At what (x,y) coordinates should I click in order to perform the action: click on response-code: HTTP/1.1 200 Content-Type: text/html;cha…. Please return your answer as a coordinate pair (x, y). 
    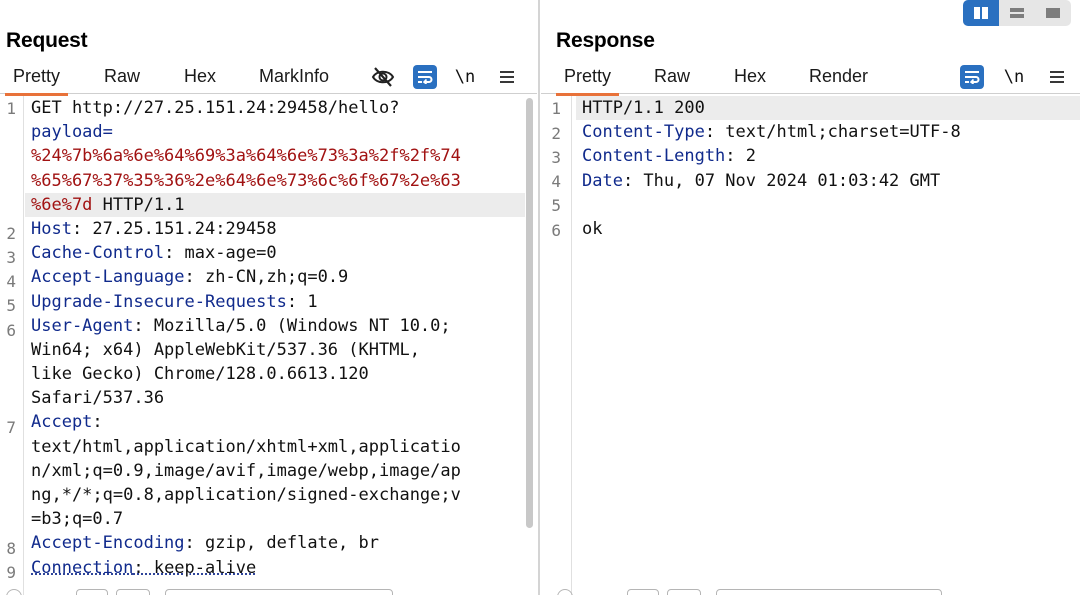
    Looking at the image, I should click on (828, 168).